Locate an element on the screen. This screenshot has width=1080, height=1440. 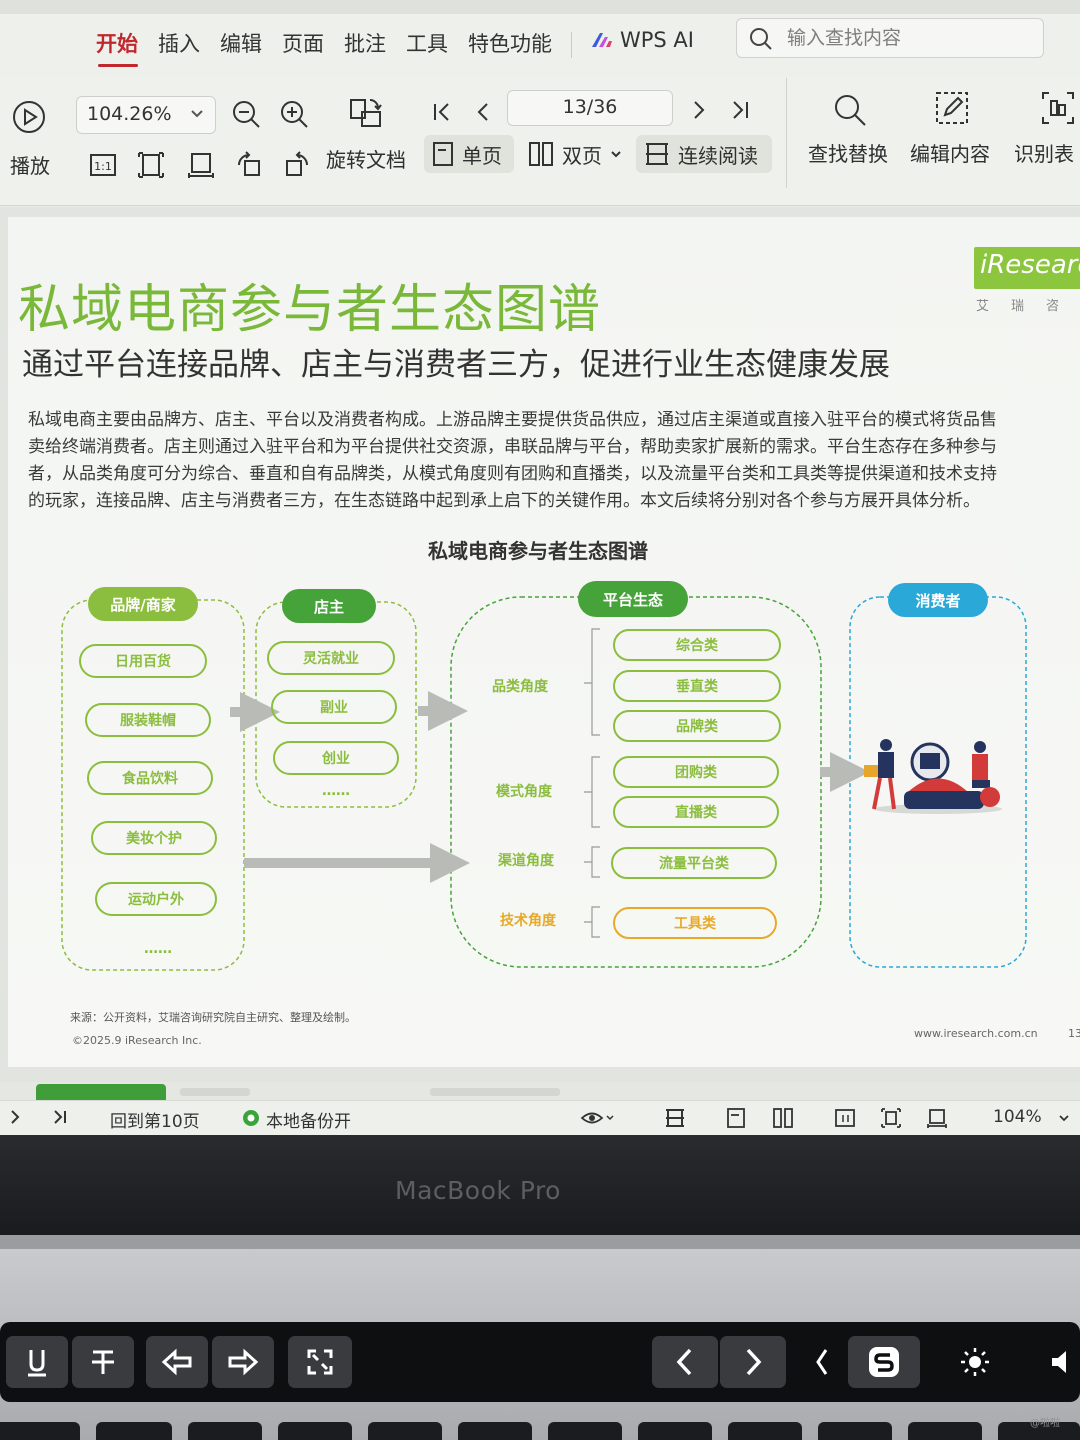
menu-bar: 开始 插入 编辑 页面 批注 工具 特色功能 WPS AI is located at coordinates (540, 46).